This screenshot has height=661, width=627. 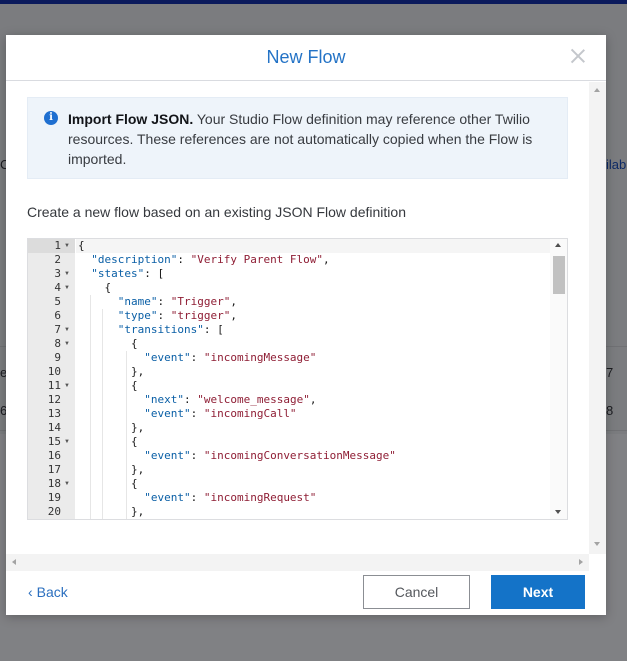 I want to click on code-line: "next": "welcome_message",, so click(x=230, y=399).